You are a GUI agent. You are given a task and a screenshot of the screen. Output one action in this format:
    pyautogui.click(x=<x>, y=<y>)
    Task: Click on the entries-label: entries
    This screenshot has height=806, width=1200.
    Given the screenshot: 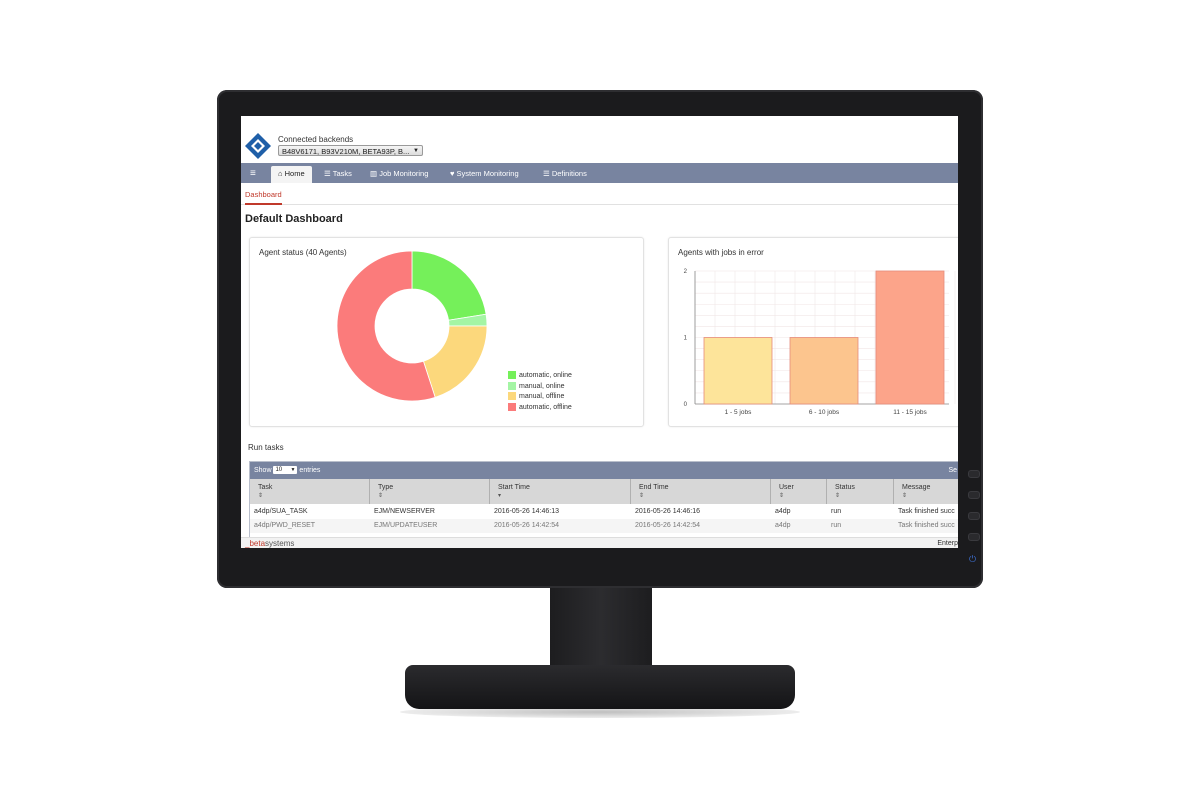 What is the action you would take?
    pyautogui.click(x=310, y=470)
    